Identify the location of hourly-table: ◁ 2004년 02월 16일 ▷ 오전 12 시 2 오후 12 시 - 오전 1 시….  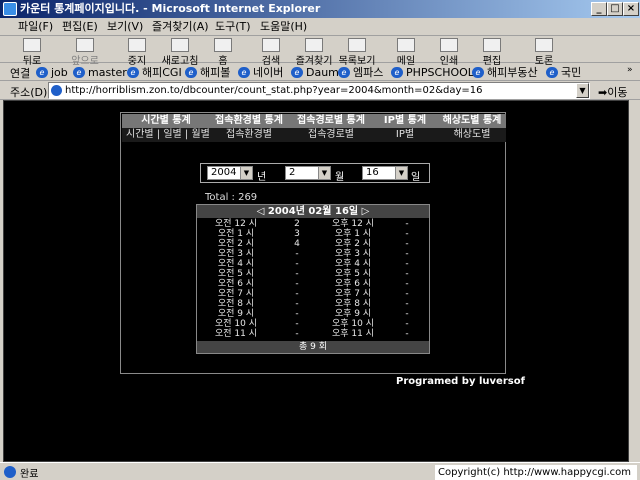
(313, 279).